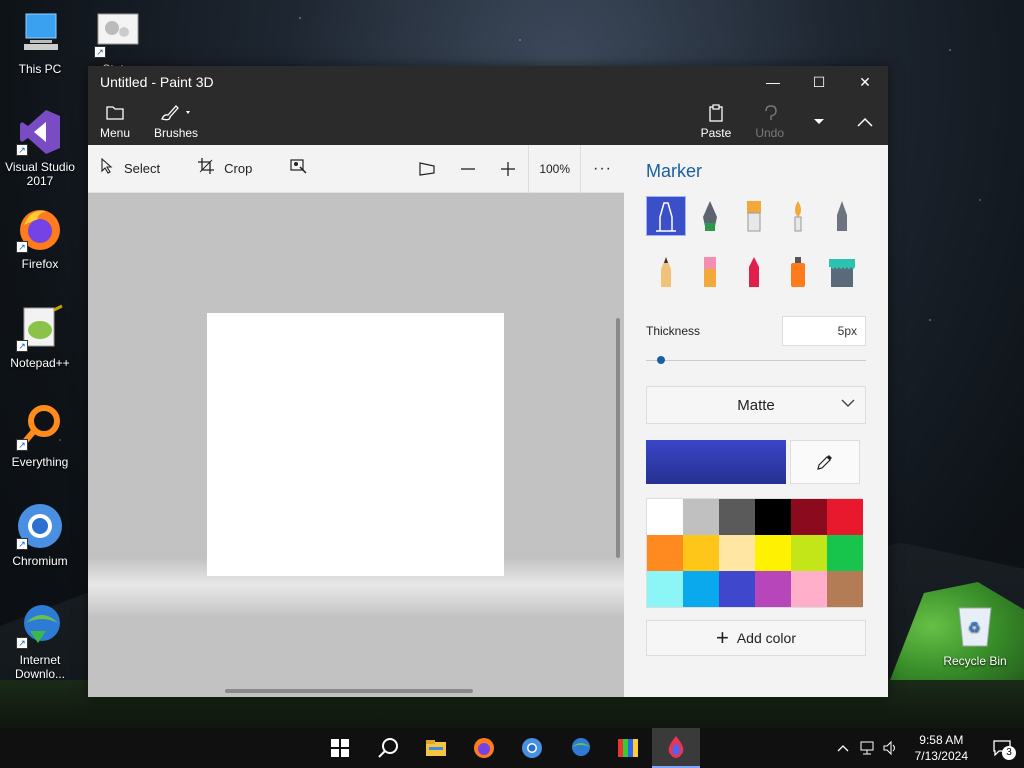 The image size is (1024, 768). I want to click on chevron-up-icon, so click(865, 122).